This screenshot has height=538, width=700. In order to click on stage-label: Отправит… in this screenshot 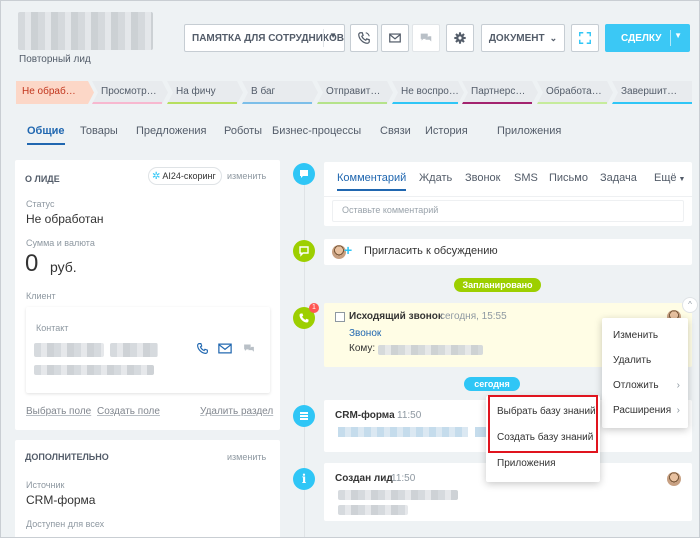, I will do `click(353, 91)`.